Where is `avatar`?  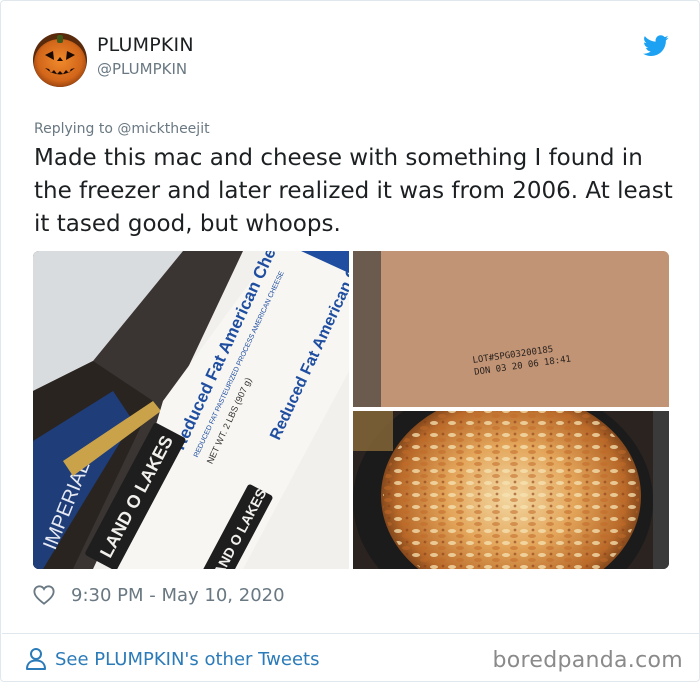 avatar is located at coordinates (60, 60).